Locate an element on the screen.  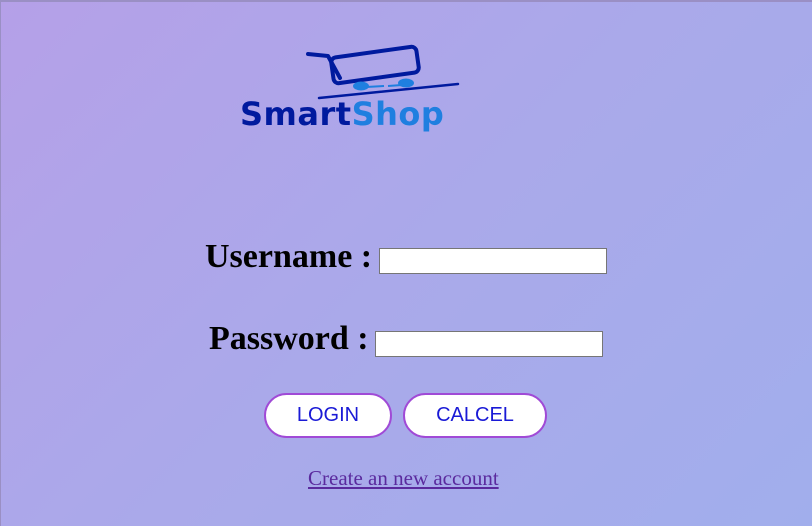
username-input is located at coordinates (493, 261).